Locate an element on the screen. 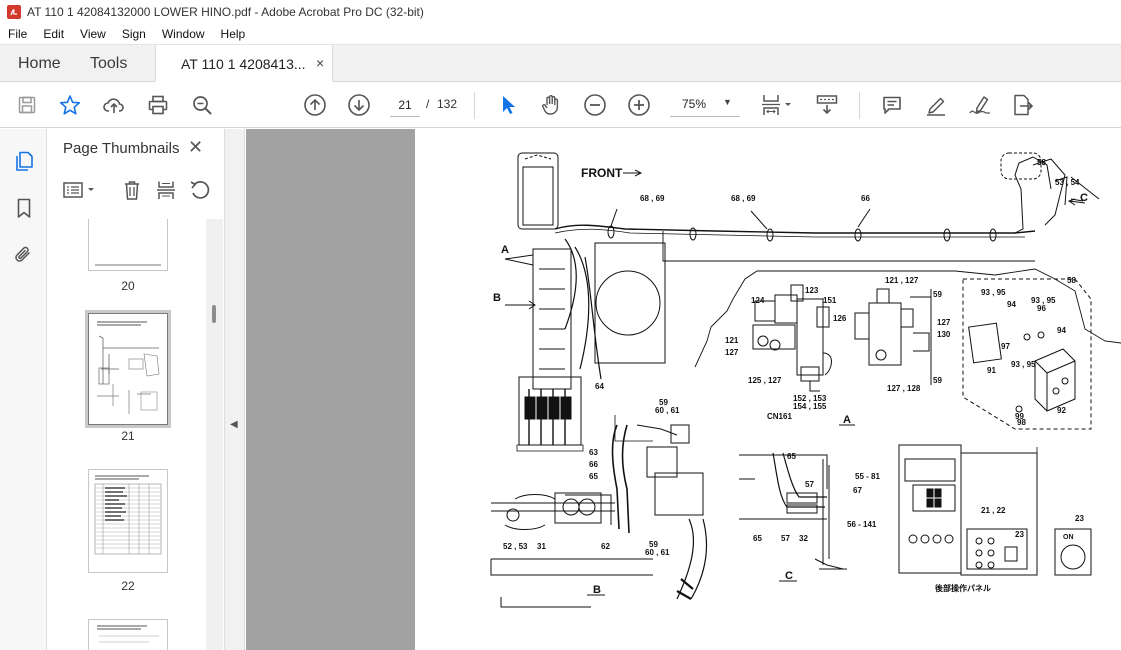 The width and height of the screenshot is (1121, 650). page-number-input is located at coordinates (405, 105).